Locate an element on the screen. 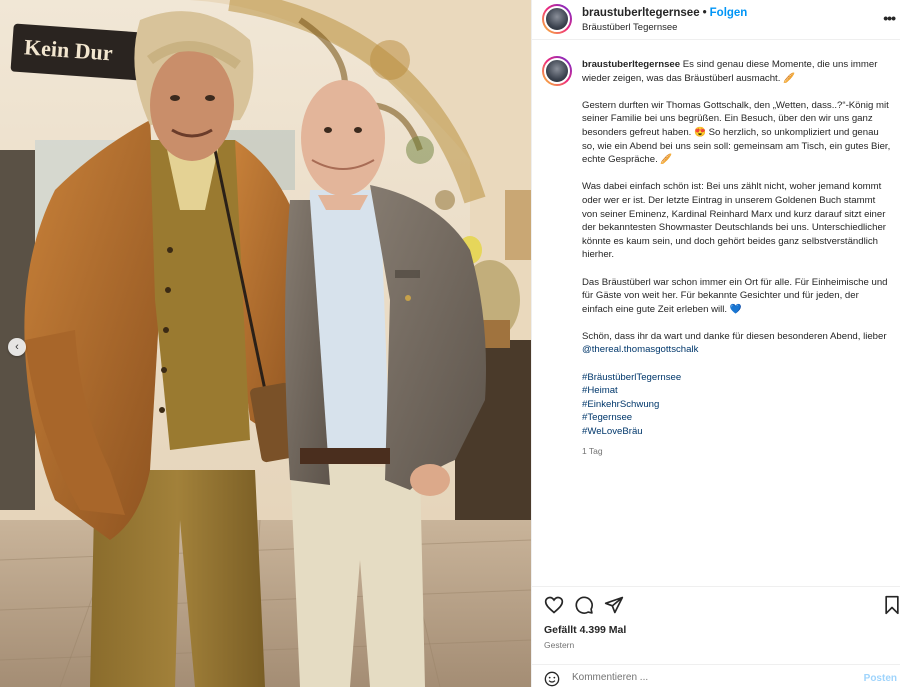 This screenshot has height=687, width=900. hashtag-link: #Tegernsee is located at coordinates (737, 418).